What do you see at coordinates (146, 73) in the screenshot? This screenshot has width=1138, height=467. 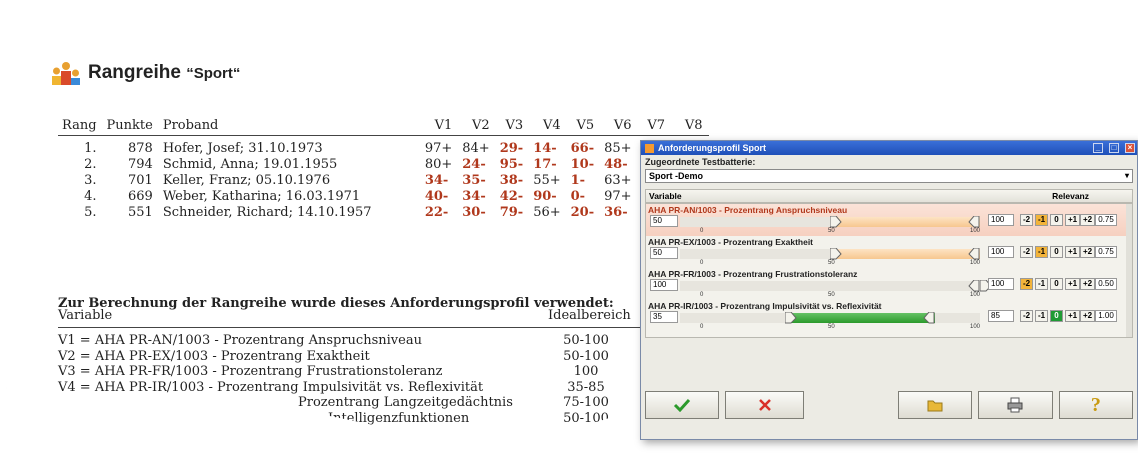 I see `ranking-title: Rangreihe “Sport“` at bounding box center [146, 73].